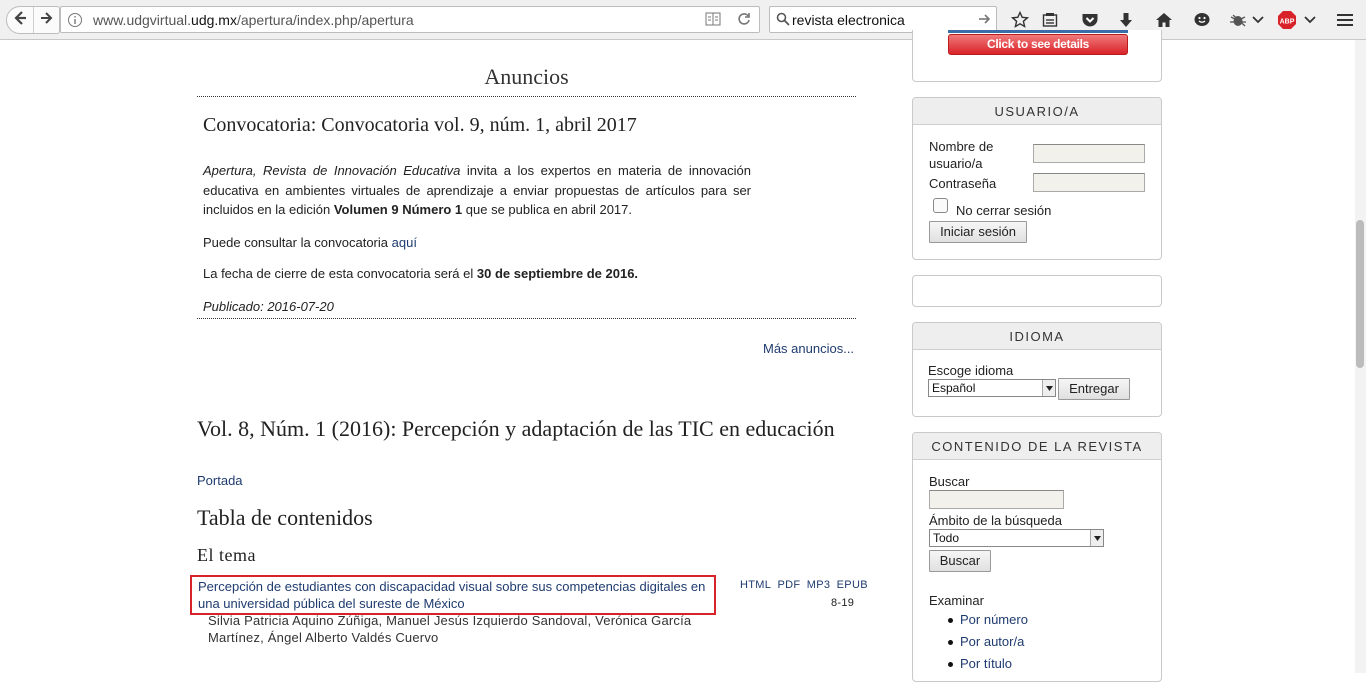 This screenshot has width=1366, height=682. What do you see at coordinates (843, 603) in the screenshot?
I see `article-pages: 8-19` at bounding box center [843, 603].